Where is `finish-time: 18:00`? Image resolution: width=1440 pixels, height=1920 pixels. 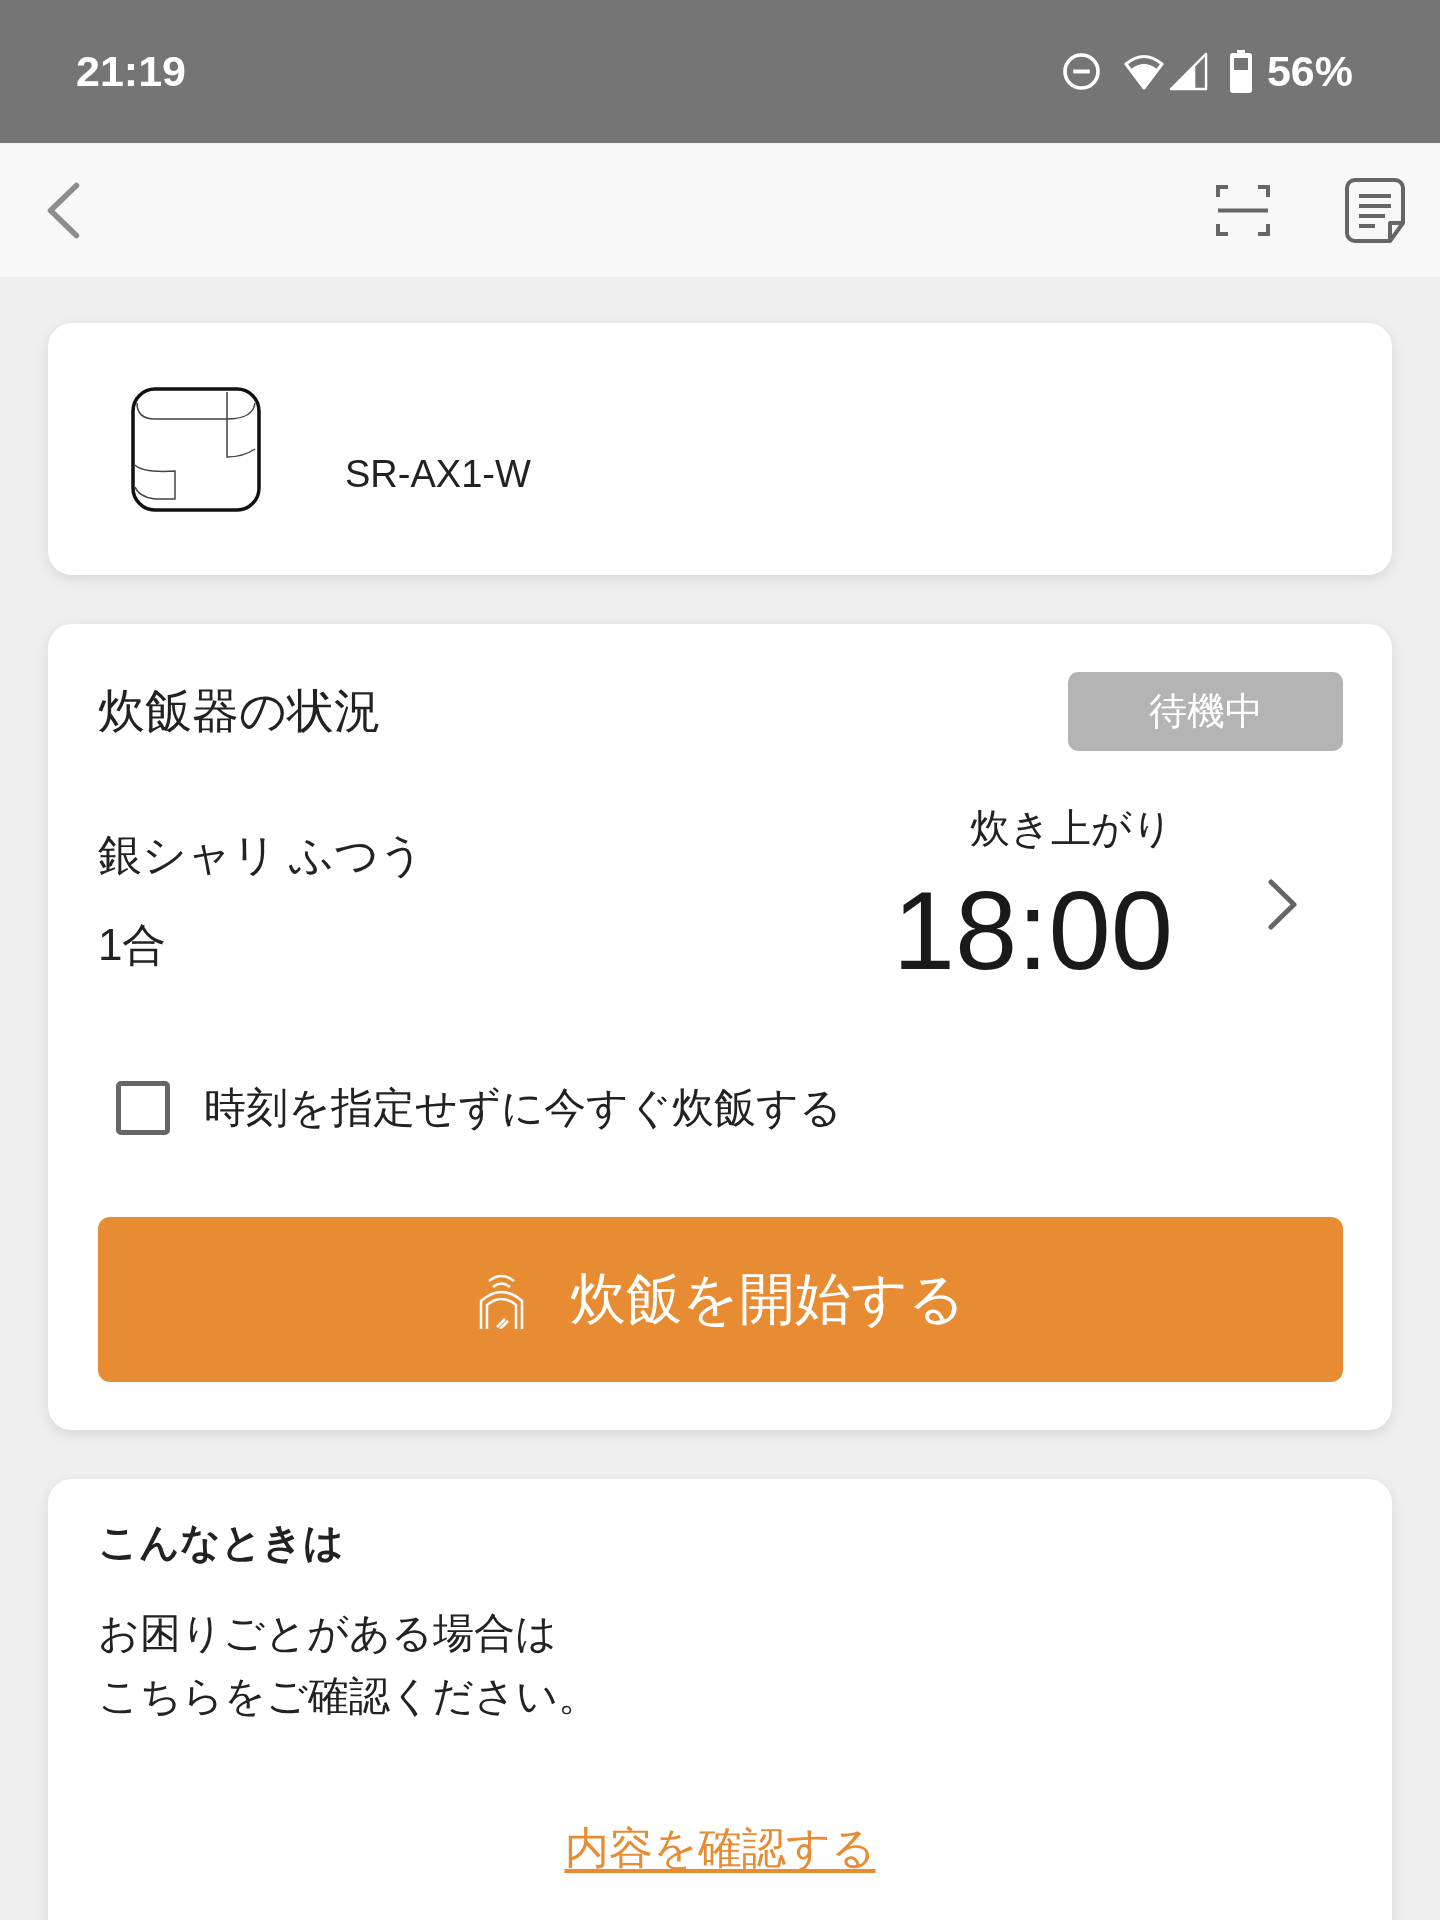
finish-time: 18:00 is located at coordinates (1032, 931).